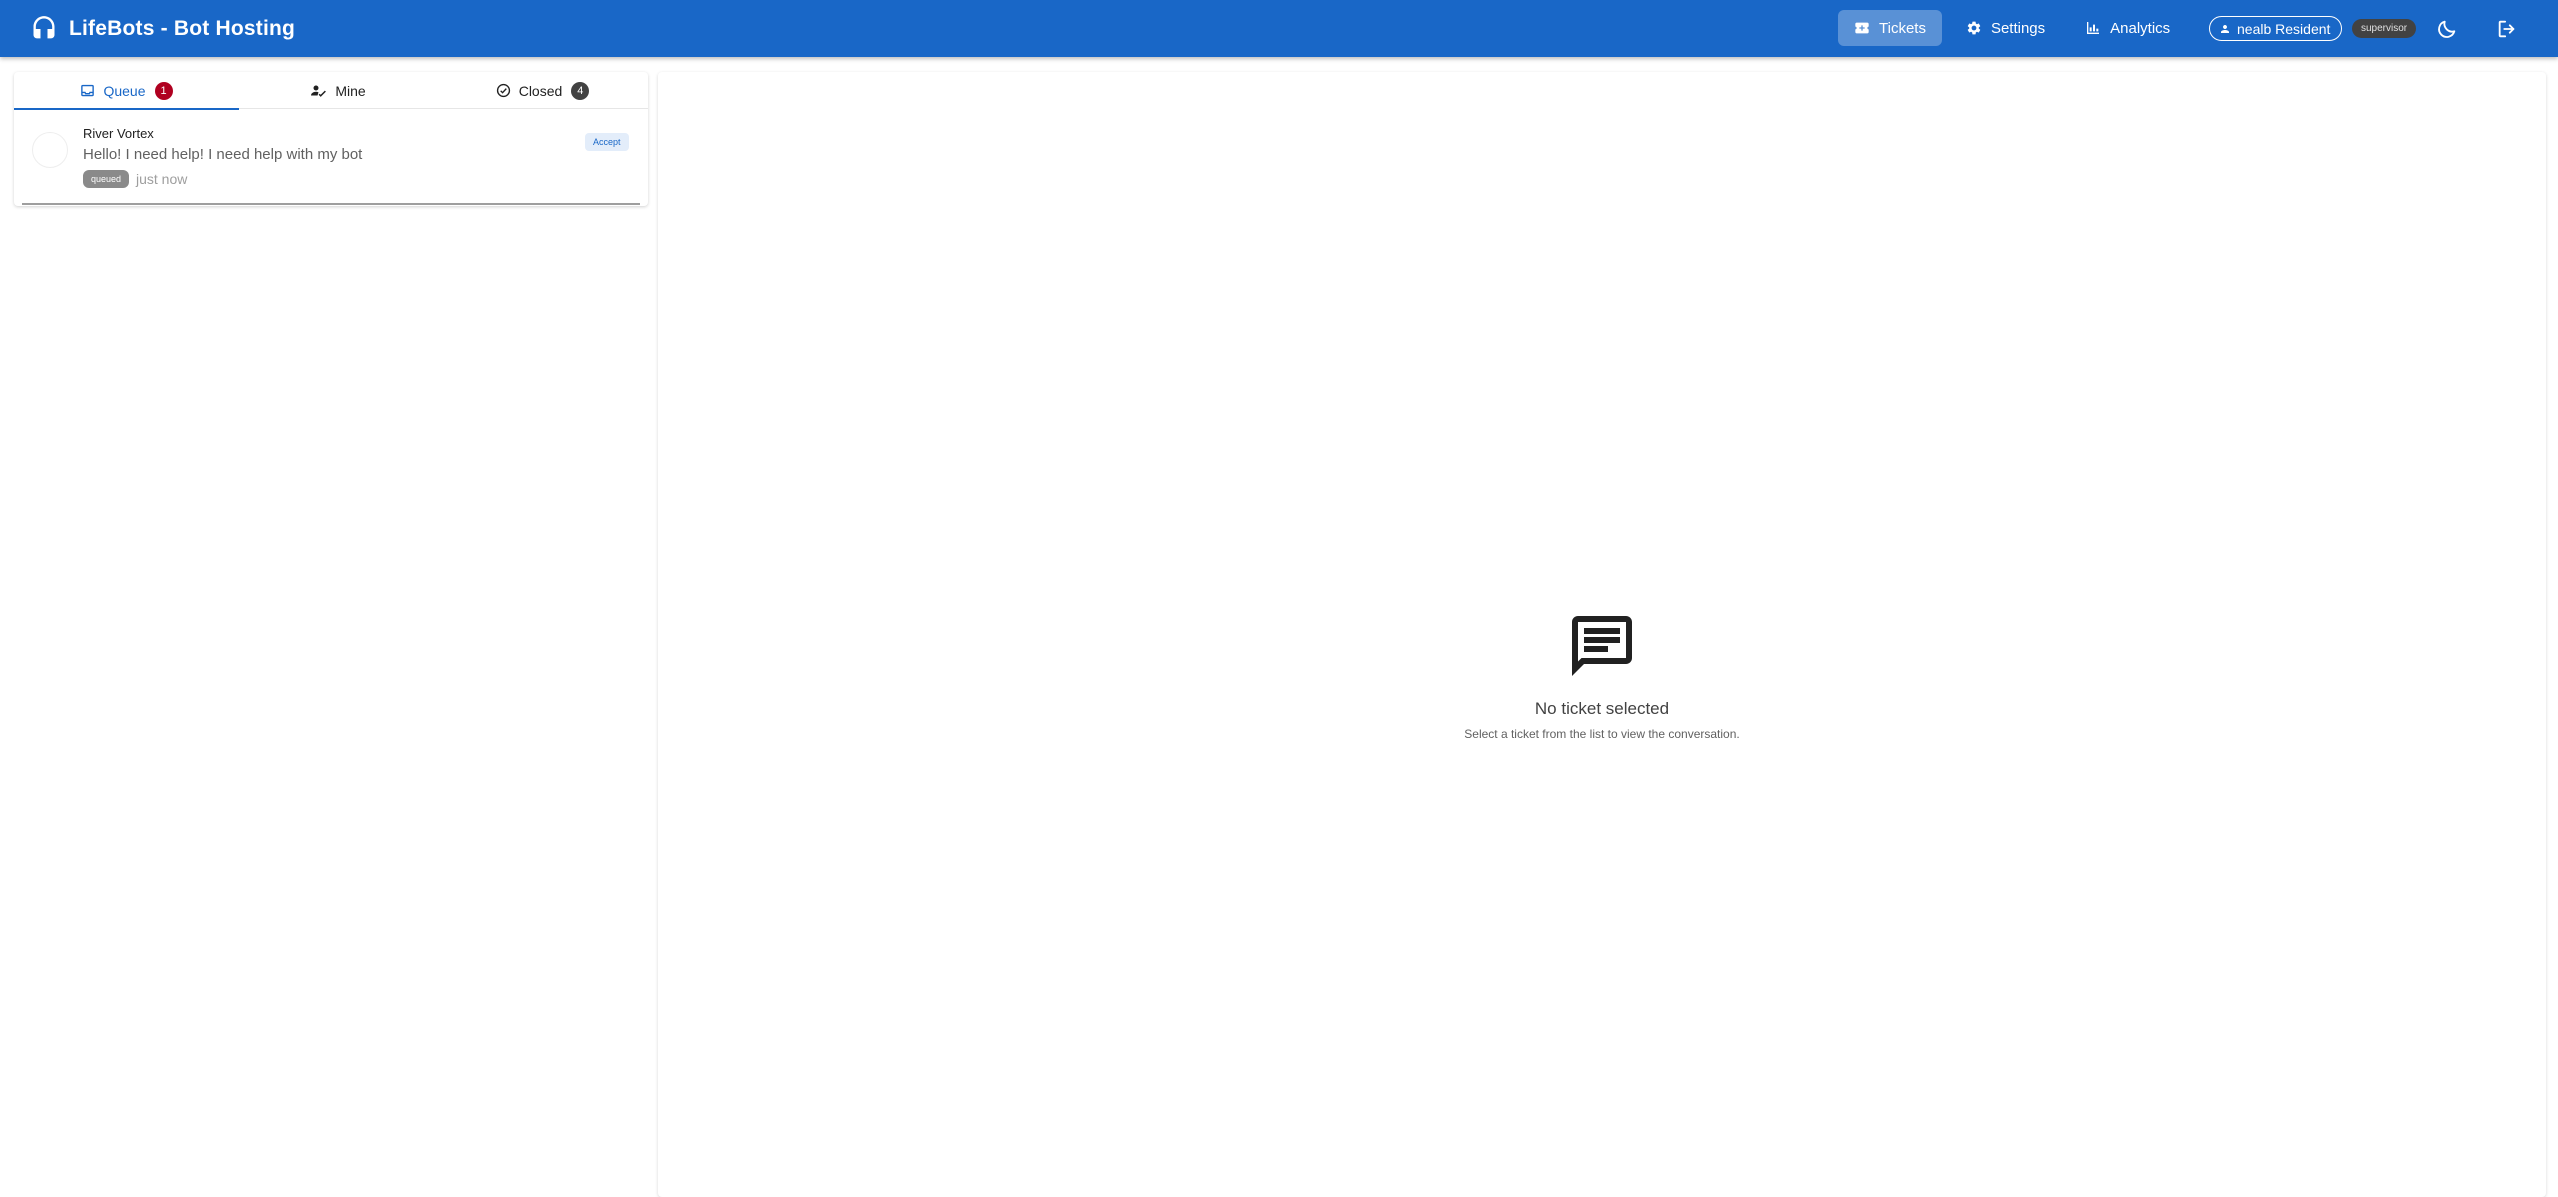  What do you see at coordinates (1602, 708) in the screenshot?
I see `empty-state-title: No ticket selected` at bounding box center [1602, 708].